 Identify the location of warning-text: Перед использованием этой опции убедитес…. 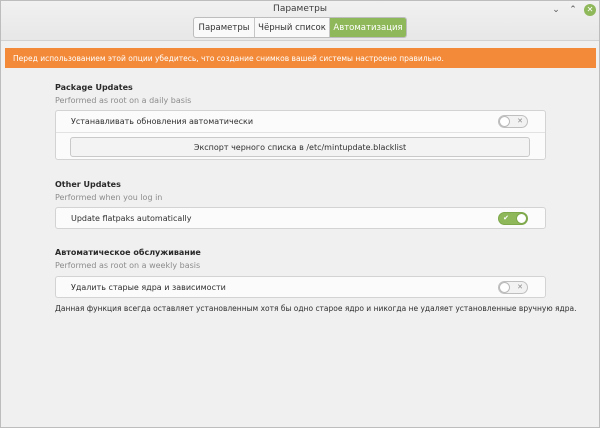
(228, 58).